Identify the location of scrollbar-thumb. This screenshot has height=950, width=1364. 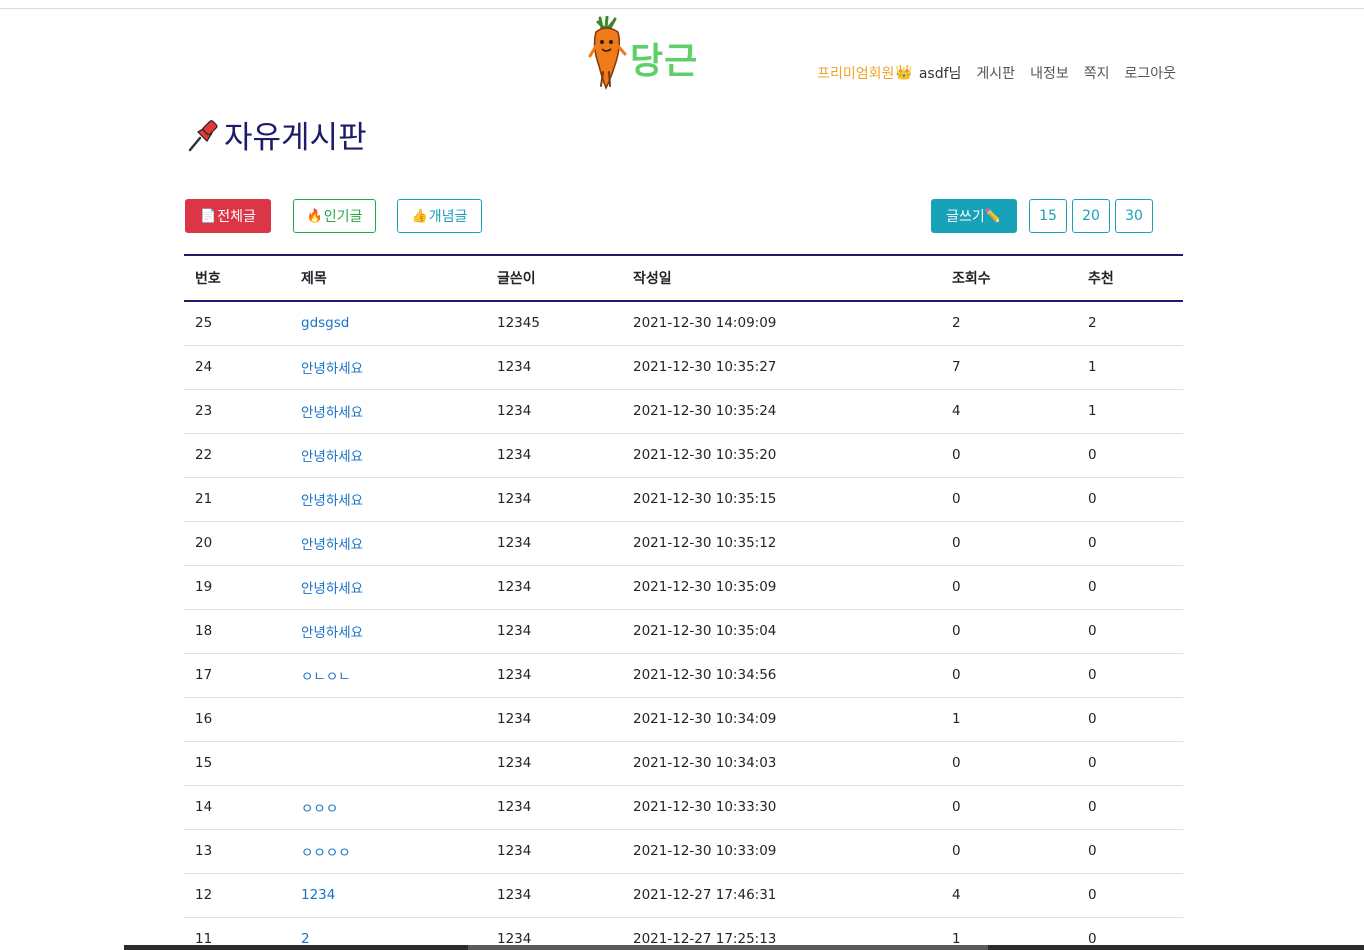
(728, 947).